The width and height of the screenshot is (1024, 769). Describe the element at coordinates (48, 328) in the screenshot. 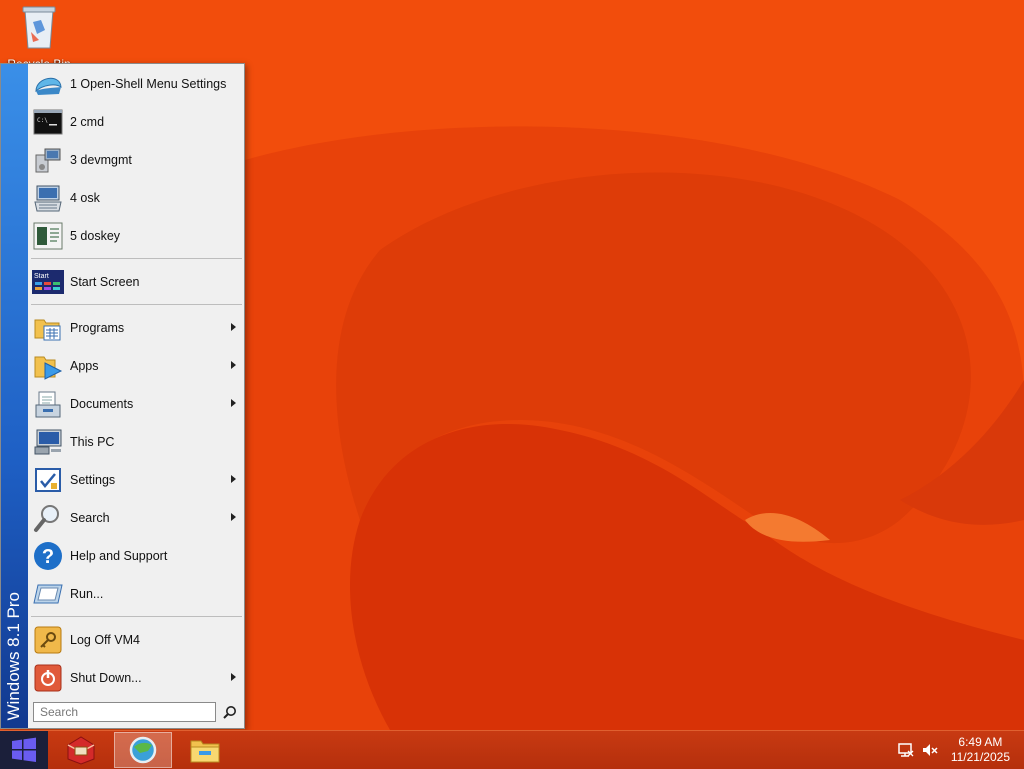

I see `programs-folder-icon` at that location.